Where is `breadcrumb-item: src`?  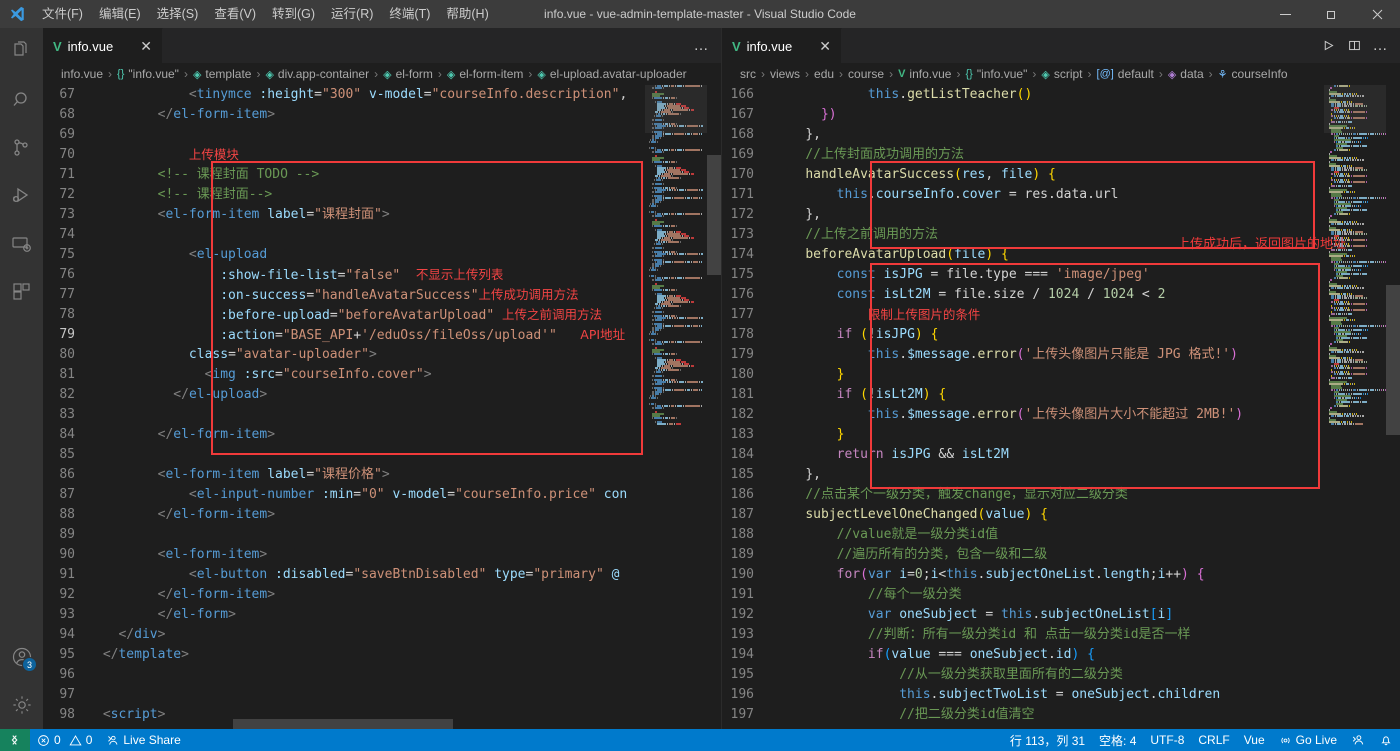 breadcrumb-item: src is located at coordinates (748, 74).